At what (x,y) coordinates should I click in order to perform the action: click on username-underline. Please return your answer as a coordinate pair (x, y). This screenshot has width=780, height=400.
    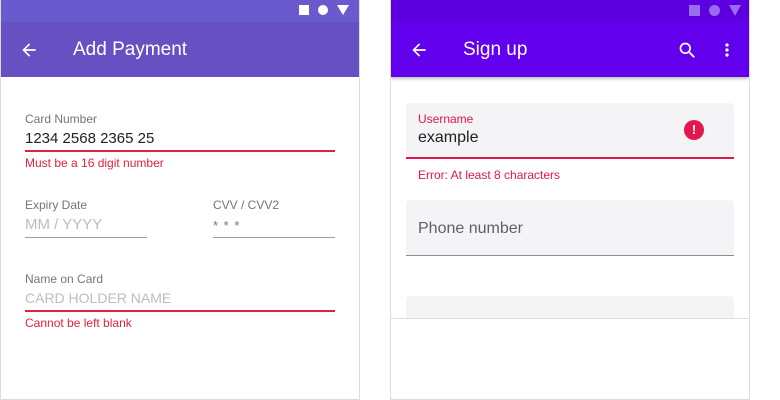
    Looking at the image, I should click on (570, 158).